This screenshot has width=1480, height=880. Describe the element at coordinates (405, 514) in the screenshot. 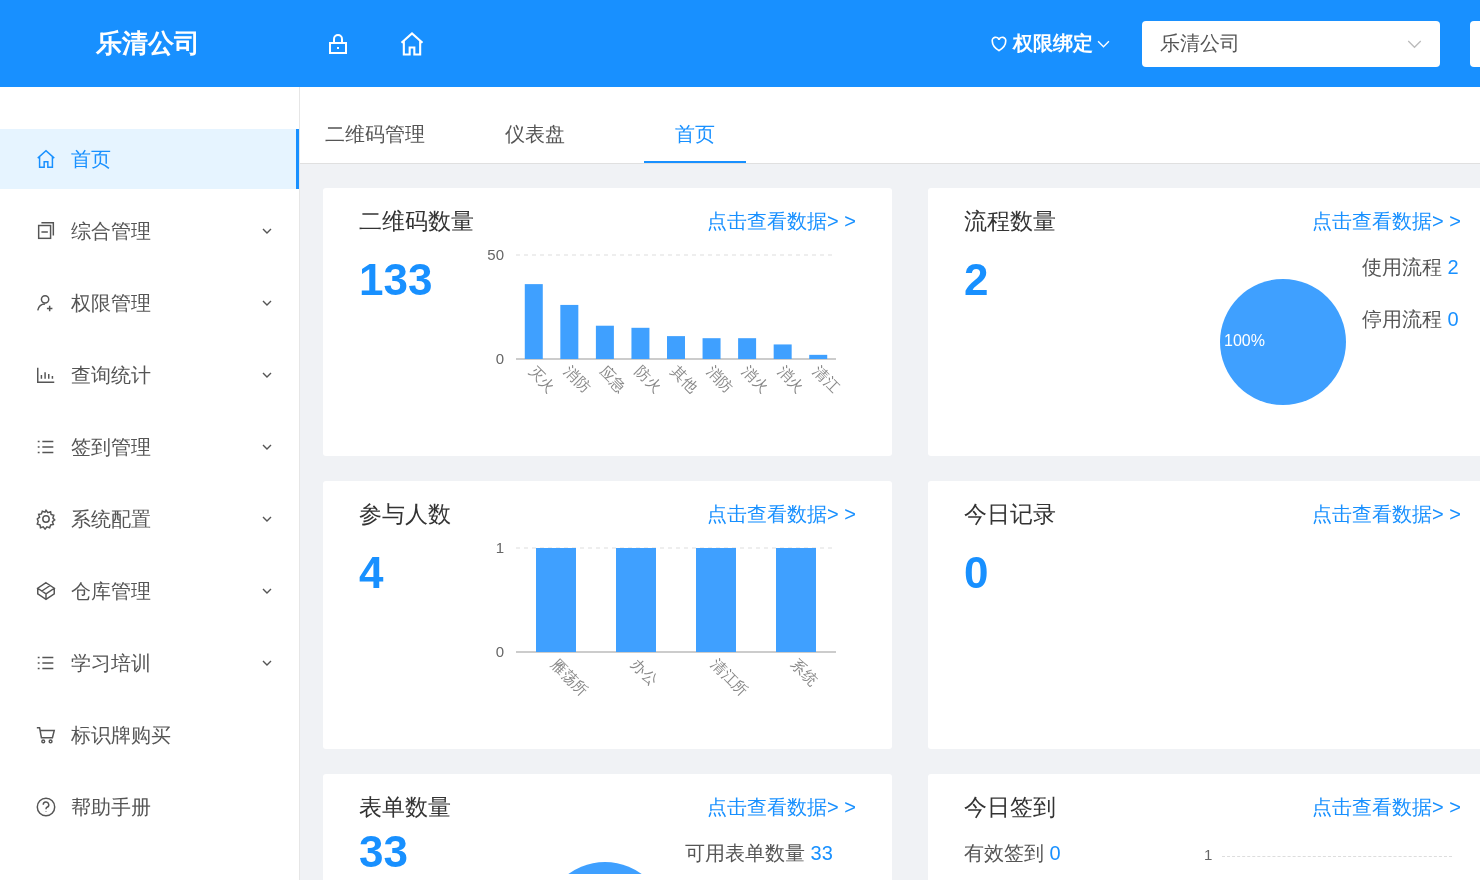

I see `card-title: 参与人数` at that location.